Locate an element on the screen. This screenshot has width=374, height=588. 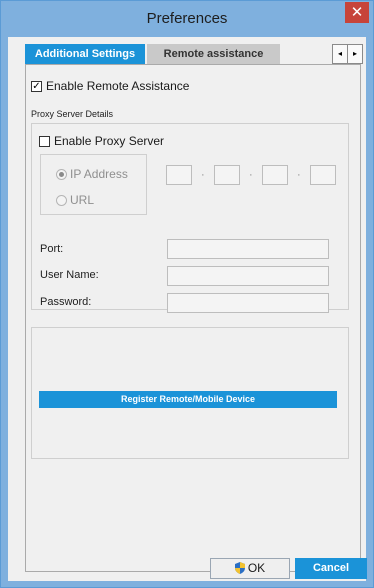
ip-octet-2-input is located at coordinates (227, 175).